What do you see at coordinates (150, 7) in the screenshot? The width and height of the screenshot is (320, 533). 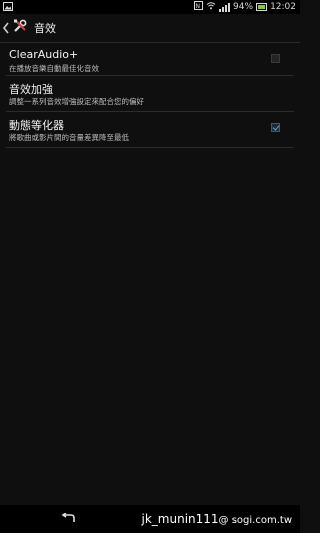 I see `status-bar: N 94% 12:02` at bounding box center [150, 7].